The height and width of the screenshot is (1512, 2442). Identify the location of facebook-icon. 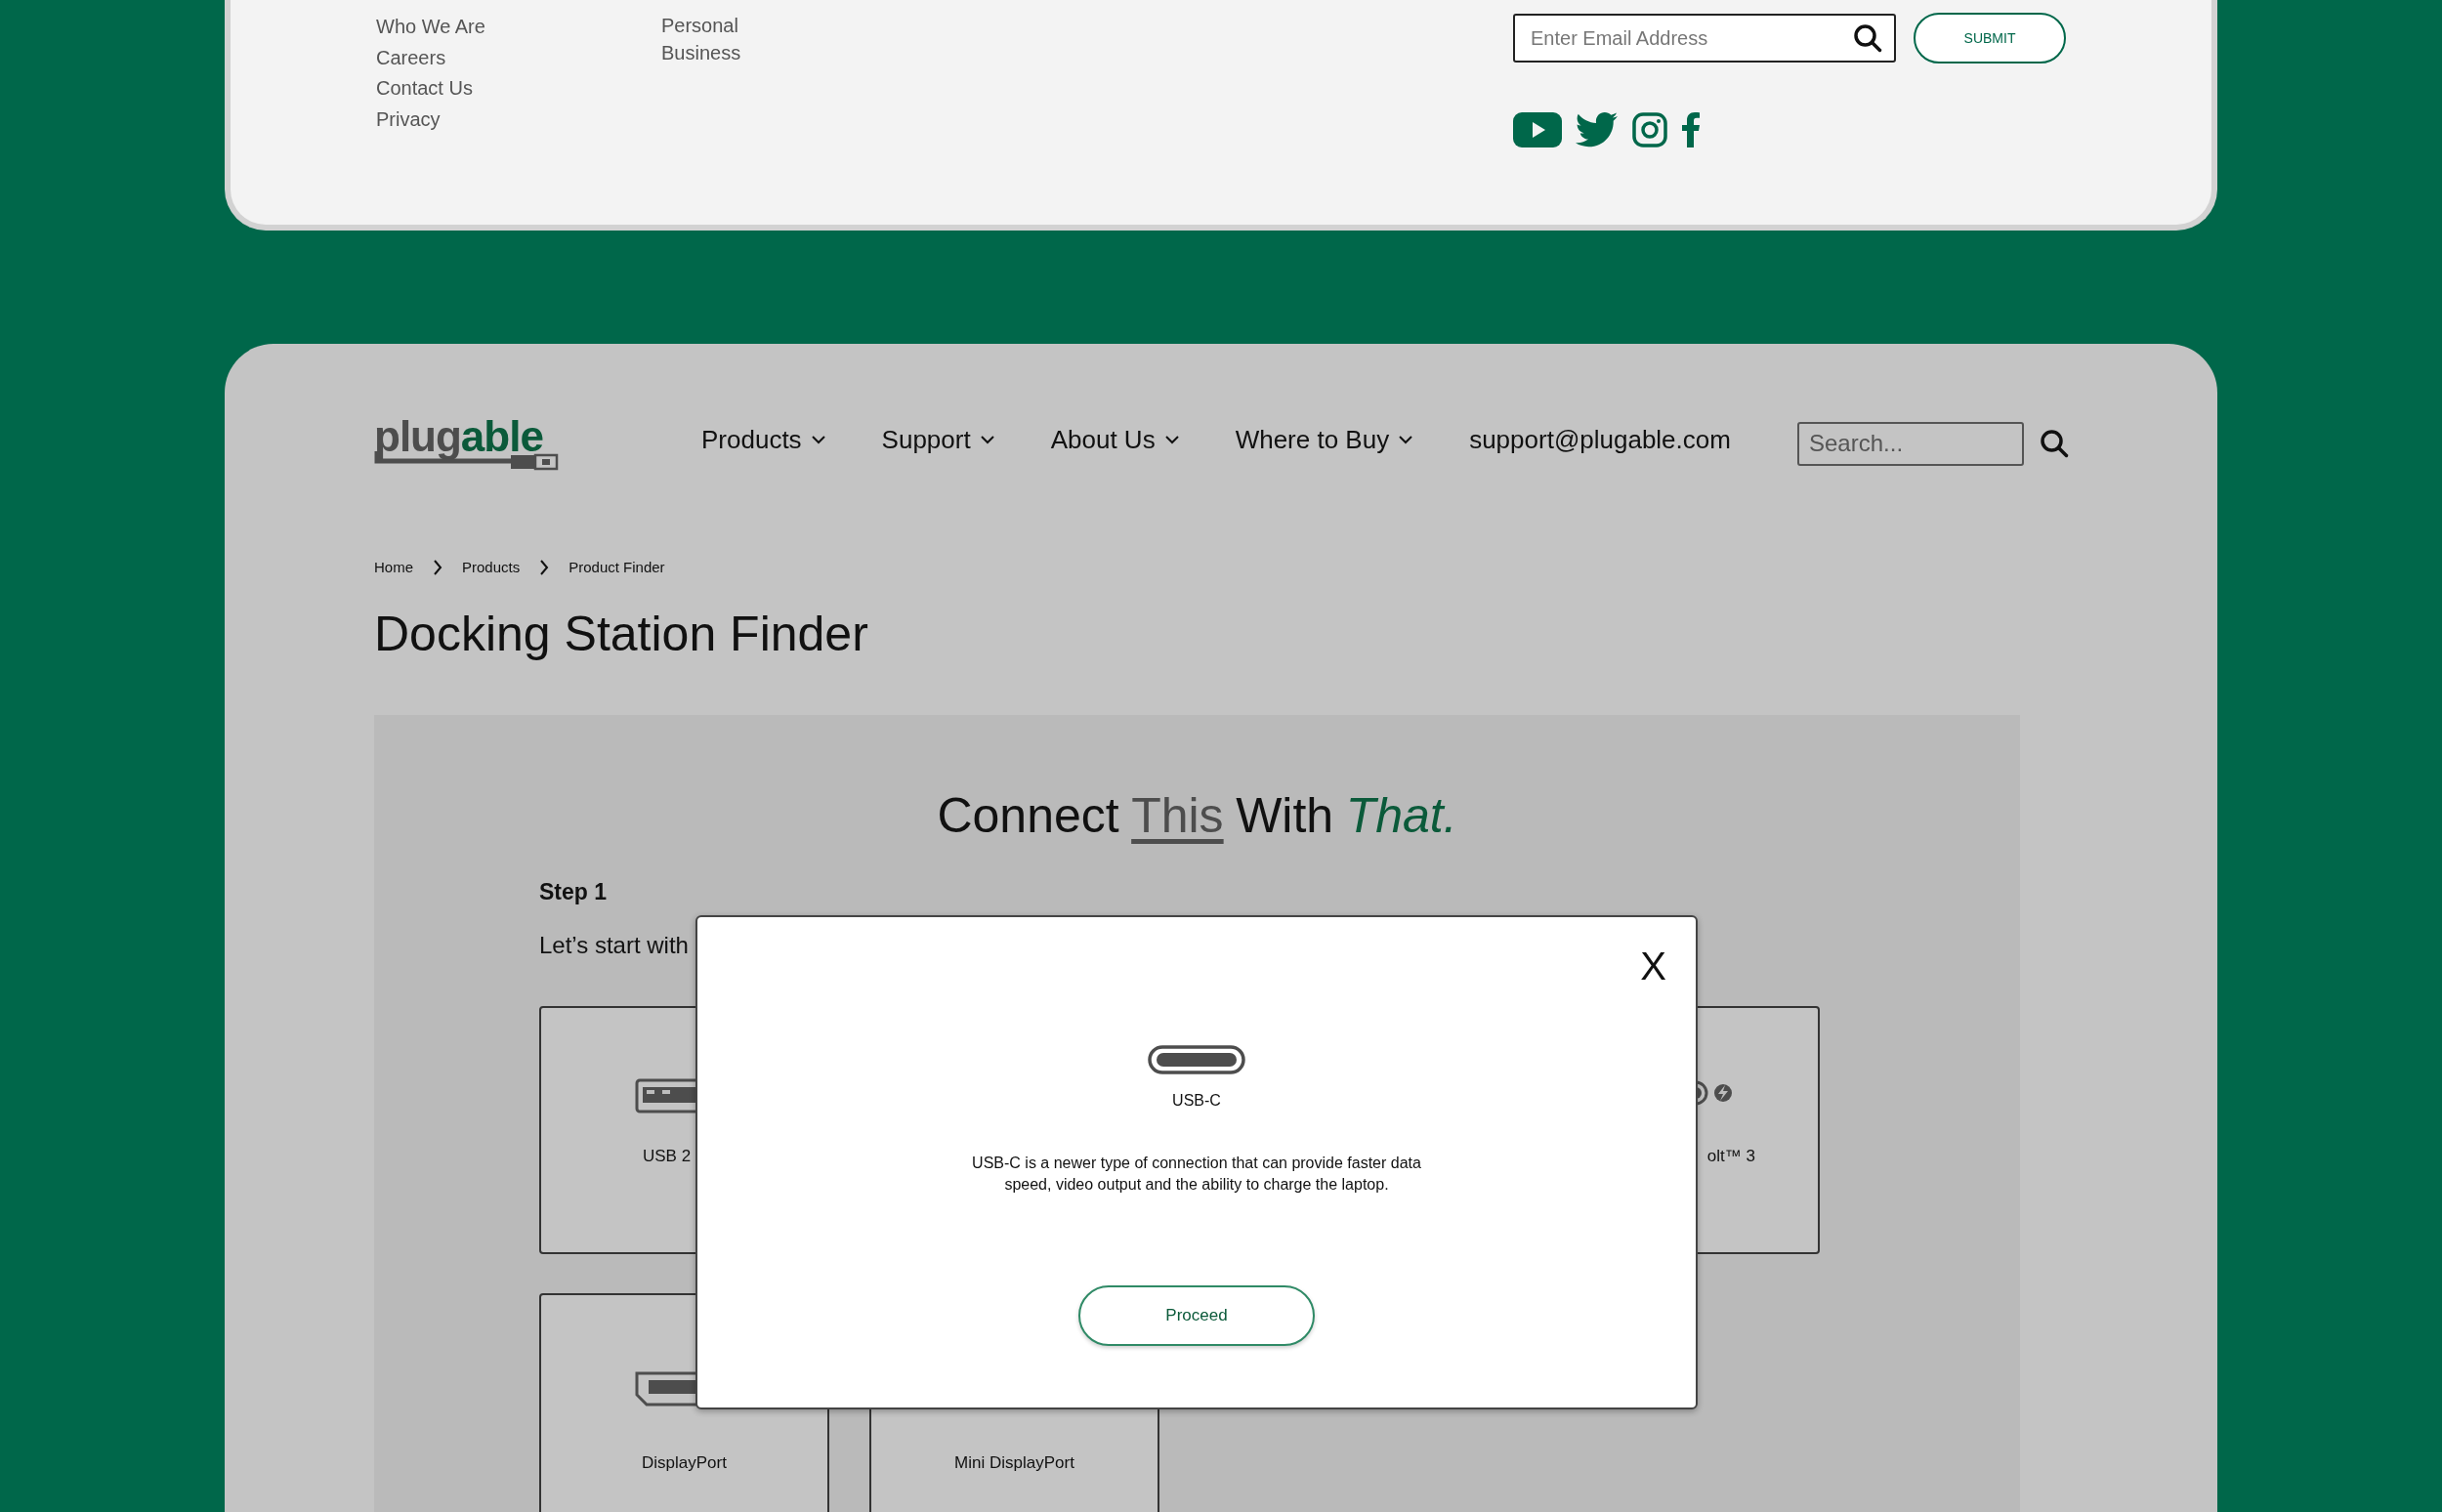
(1691, 129).